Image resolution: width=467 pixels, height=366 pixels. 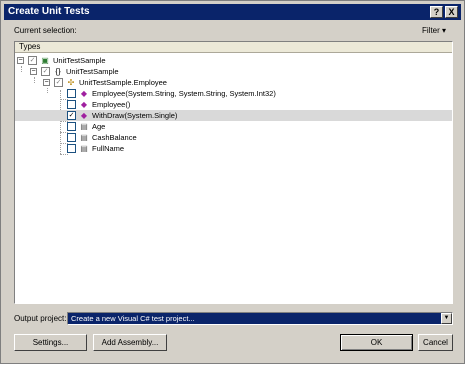 I want to click on tree-node-label: CashBalance, so click(x=114, y=137).